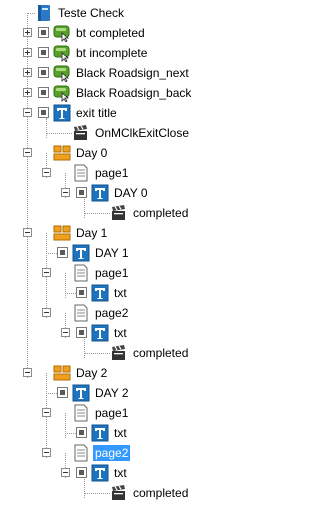 The height and width of the screenshot is (507, 329). I want to click on tree-node-day-0: Day 0, so click(164, 153).